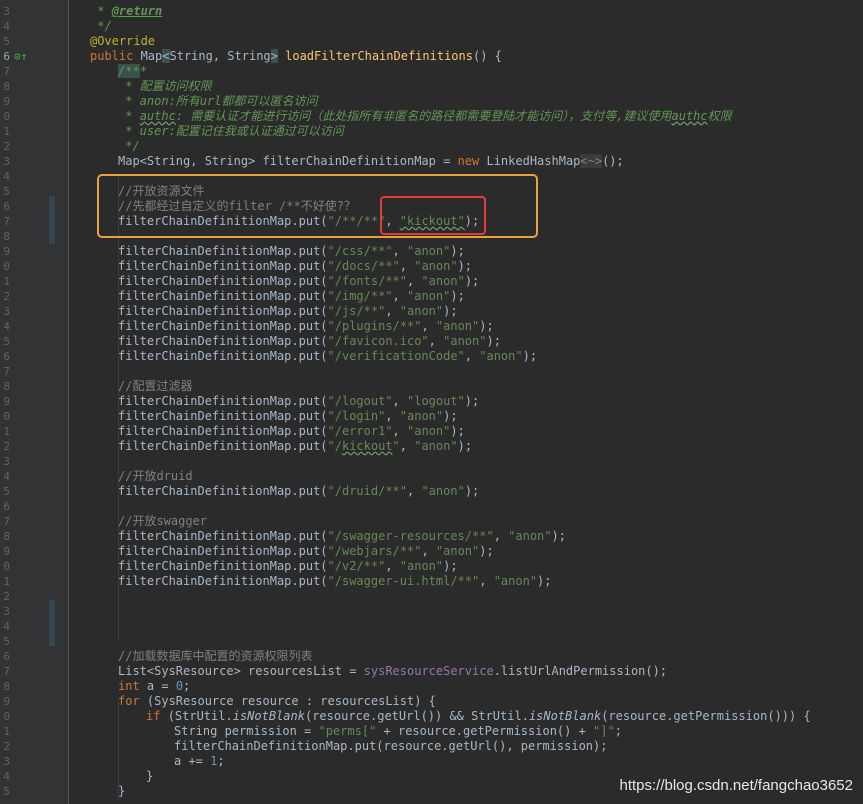 Image resolution: width=863 pixels, height=804 pixels. Describe the element at coordinates (378, 341) in the screenshot. I see `code-token: "/favicon.ico"` at that location.